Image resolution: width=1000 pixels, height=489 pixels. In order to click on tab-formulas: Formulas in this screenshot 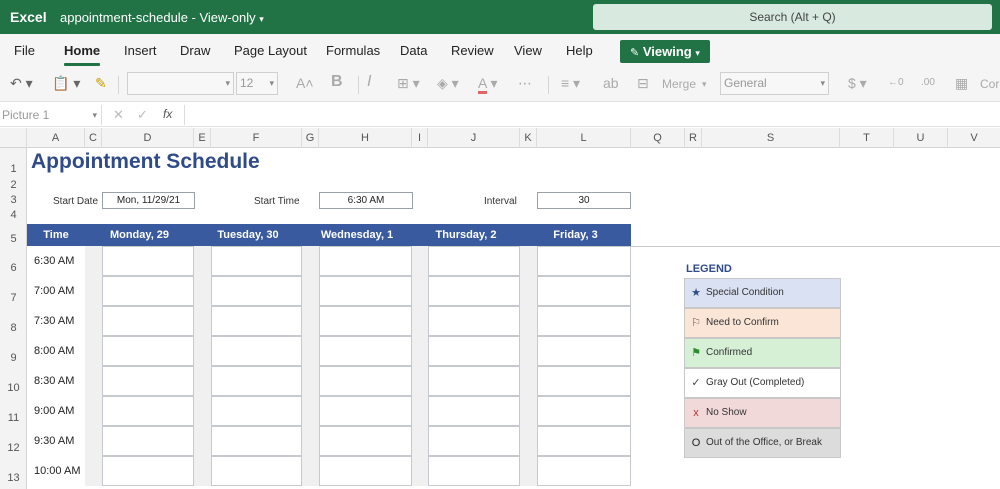, I will do `click(353, 50)`.